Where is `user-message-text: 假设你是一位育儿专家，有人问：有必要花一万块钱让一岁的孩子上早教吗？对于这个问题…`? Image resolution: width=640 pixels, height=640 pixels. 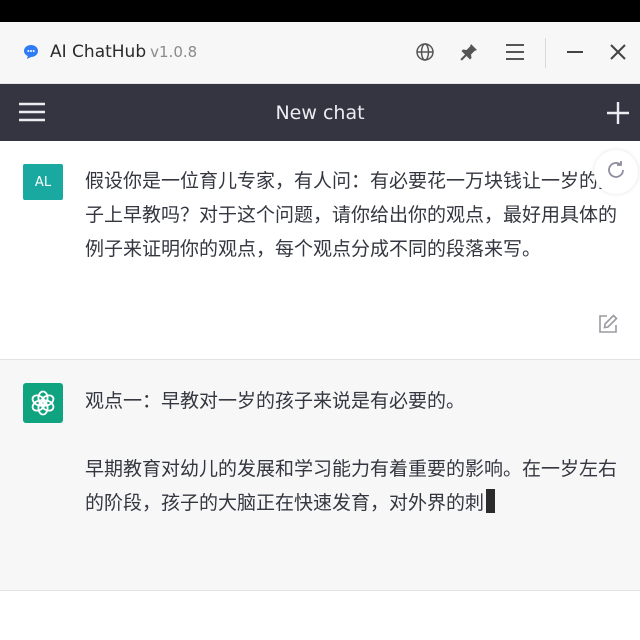 user-message-text: 假设你是一位育儿专家，有人问：有必要花一万块钱让一岁的孩子上早教吗？对于这个问题… is located at coordinates (351, 215).